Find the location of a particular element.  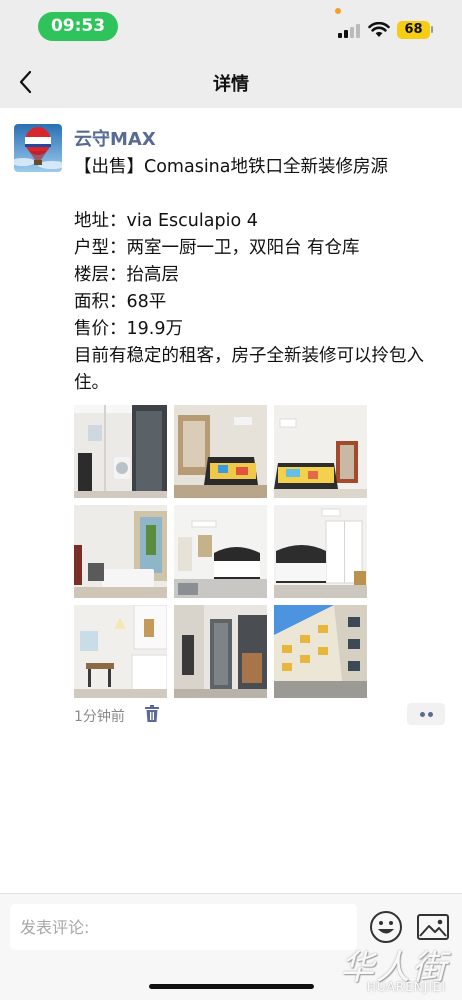

nav-bar: 详情 is located at coordinates (231, 82).